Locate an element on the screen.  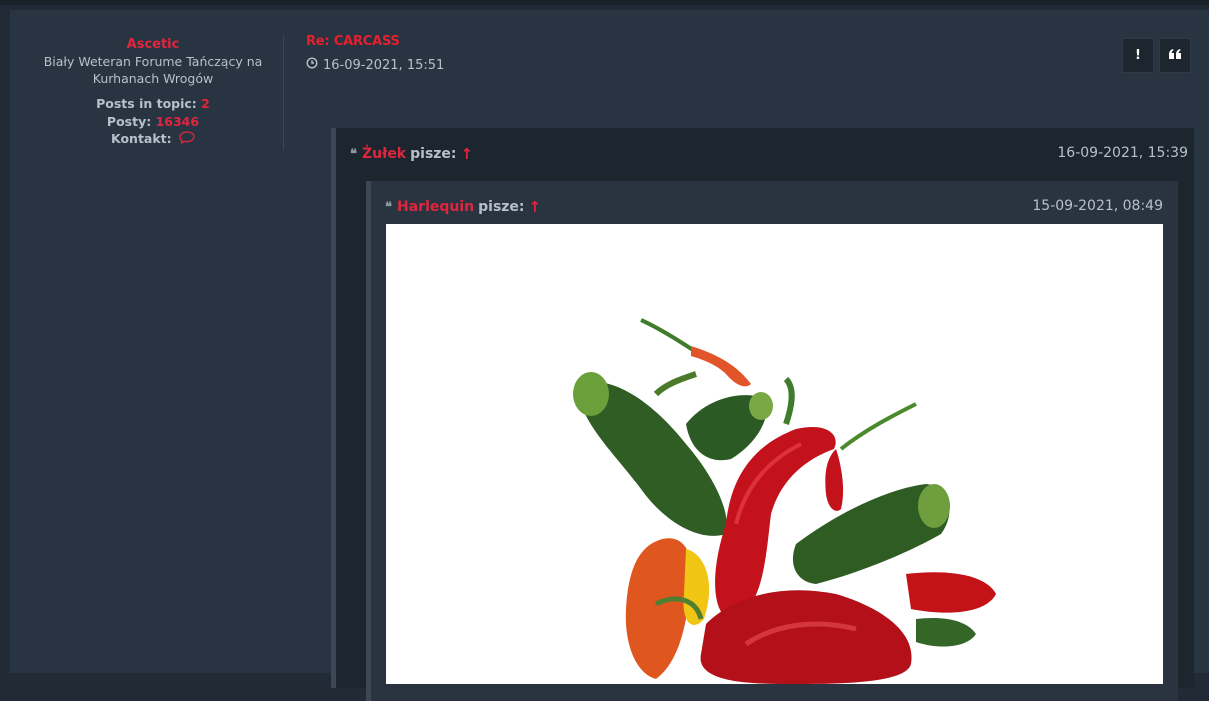
stat-label: Posty: is located at coordinates (129, 121).